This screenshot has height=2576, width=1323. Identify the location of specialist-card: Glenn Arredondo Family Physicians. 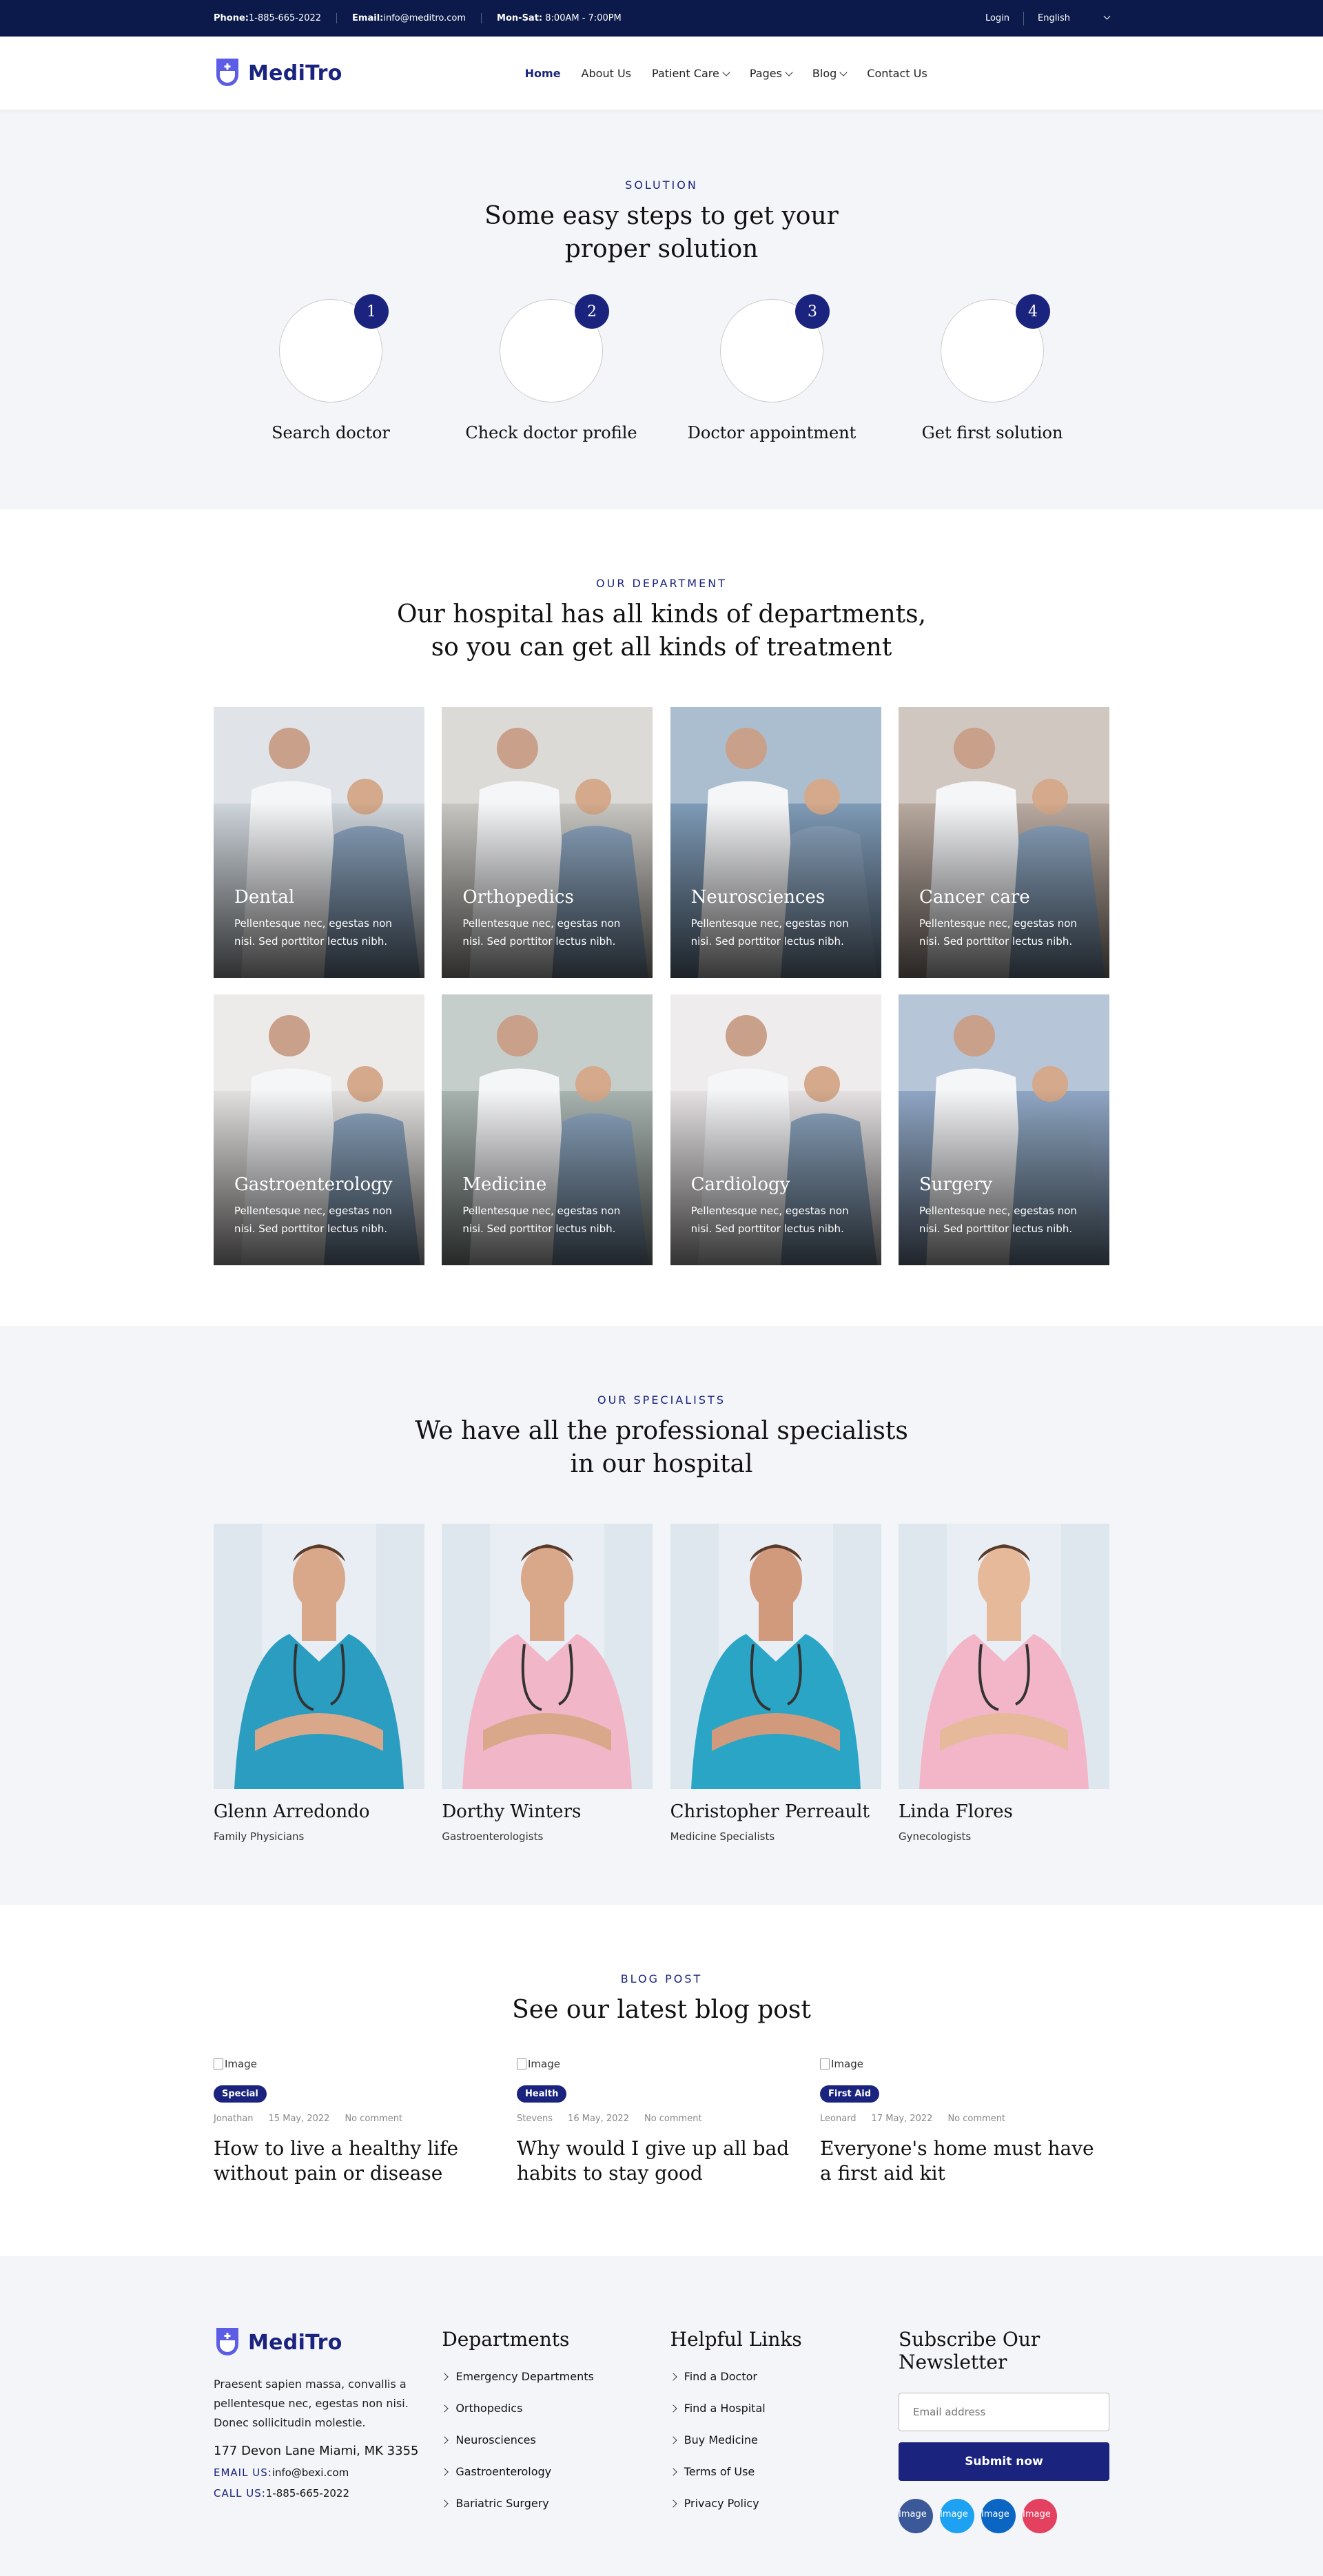
(319, 1683).